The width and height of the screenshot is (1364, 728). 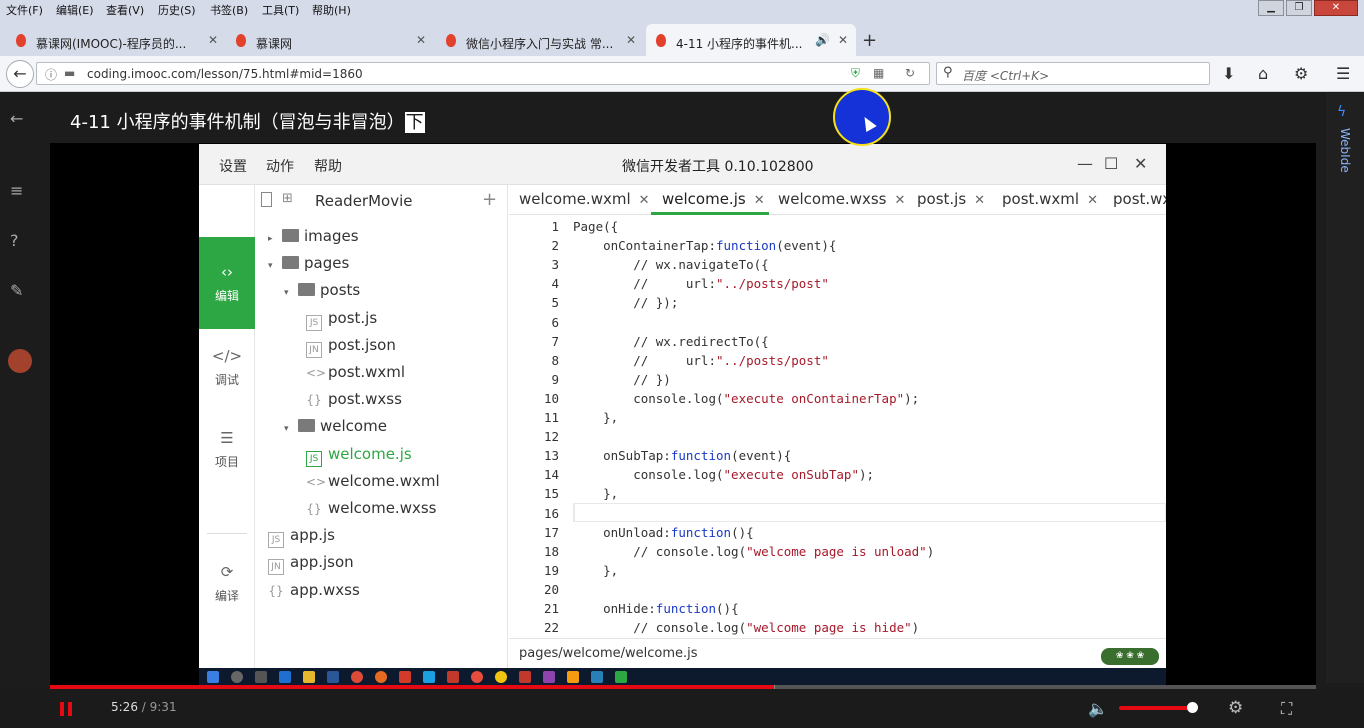 What do you see at coordinates (14, 240) in the screenshot?
I see `question-icon: ?` at bounding box center [14, 240].